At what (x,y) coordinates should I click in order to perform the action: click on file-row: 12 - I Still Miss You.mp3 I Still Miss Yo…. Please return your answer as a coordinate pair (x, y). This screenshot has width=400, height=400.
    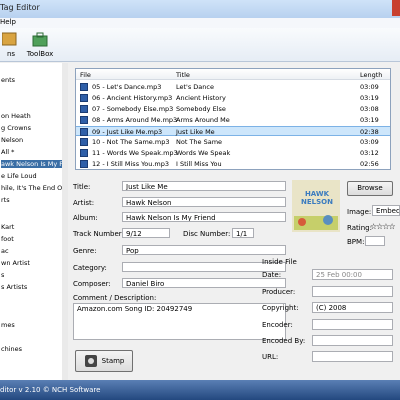
    Looking at the image, I should click on (233, 164).